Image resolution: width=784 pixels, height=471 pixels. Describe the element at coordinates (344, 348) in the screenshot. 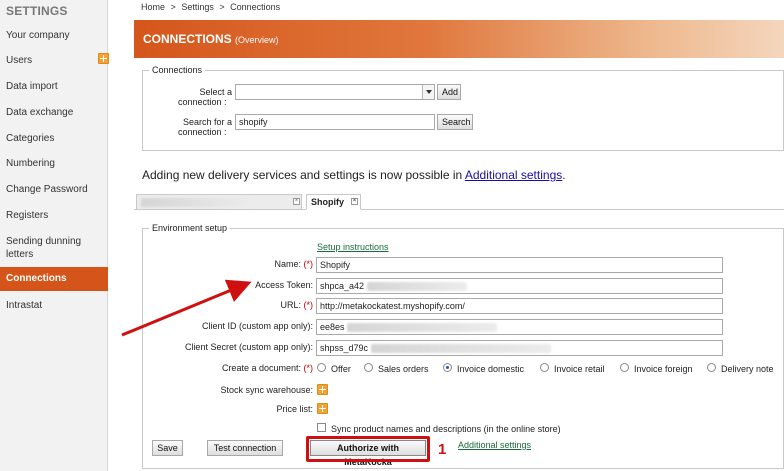

I see `client-secret-value: shpss_d79c` at that location.